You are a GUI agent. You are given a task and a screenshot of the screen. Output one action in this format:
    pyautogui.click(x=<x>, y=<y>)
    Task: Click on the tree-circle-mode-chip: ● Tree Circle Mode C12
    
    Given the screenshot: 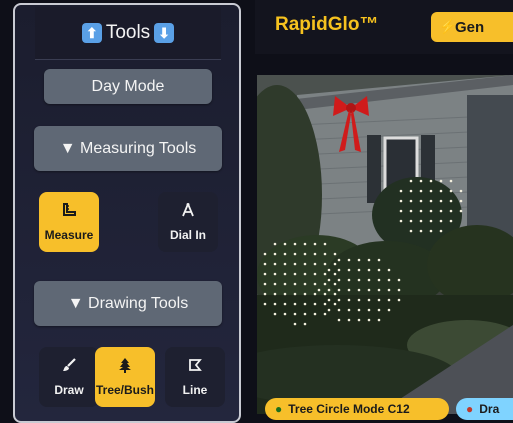 What is the action you would take?
    pyautogui.click(x=357, y=409)
    